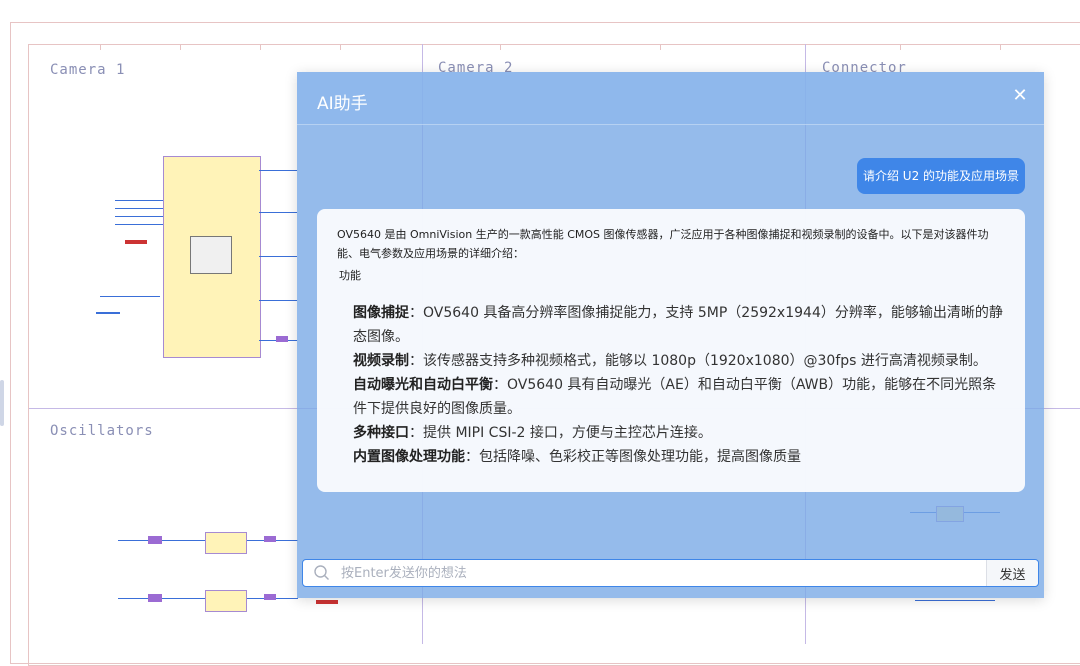 The height and width of the screenshot is (666, 1080). Describe the element at coordinates (423, 385) in the screenshot. I see `feature-title: 自动曝光和自动白平衡` at that location.